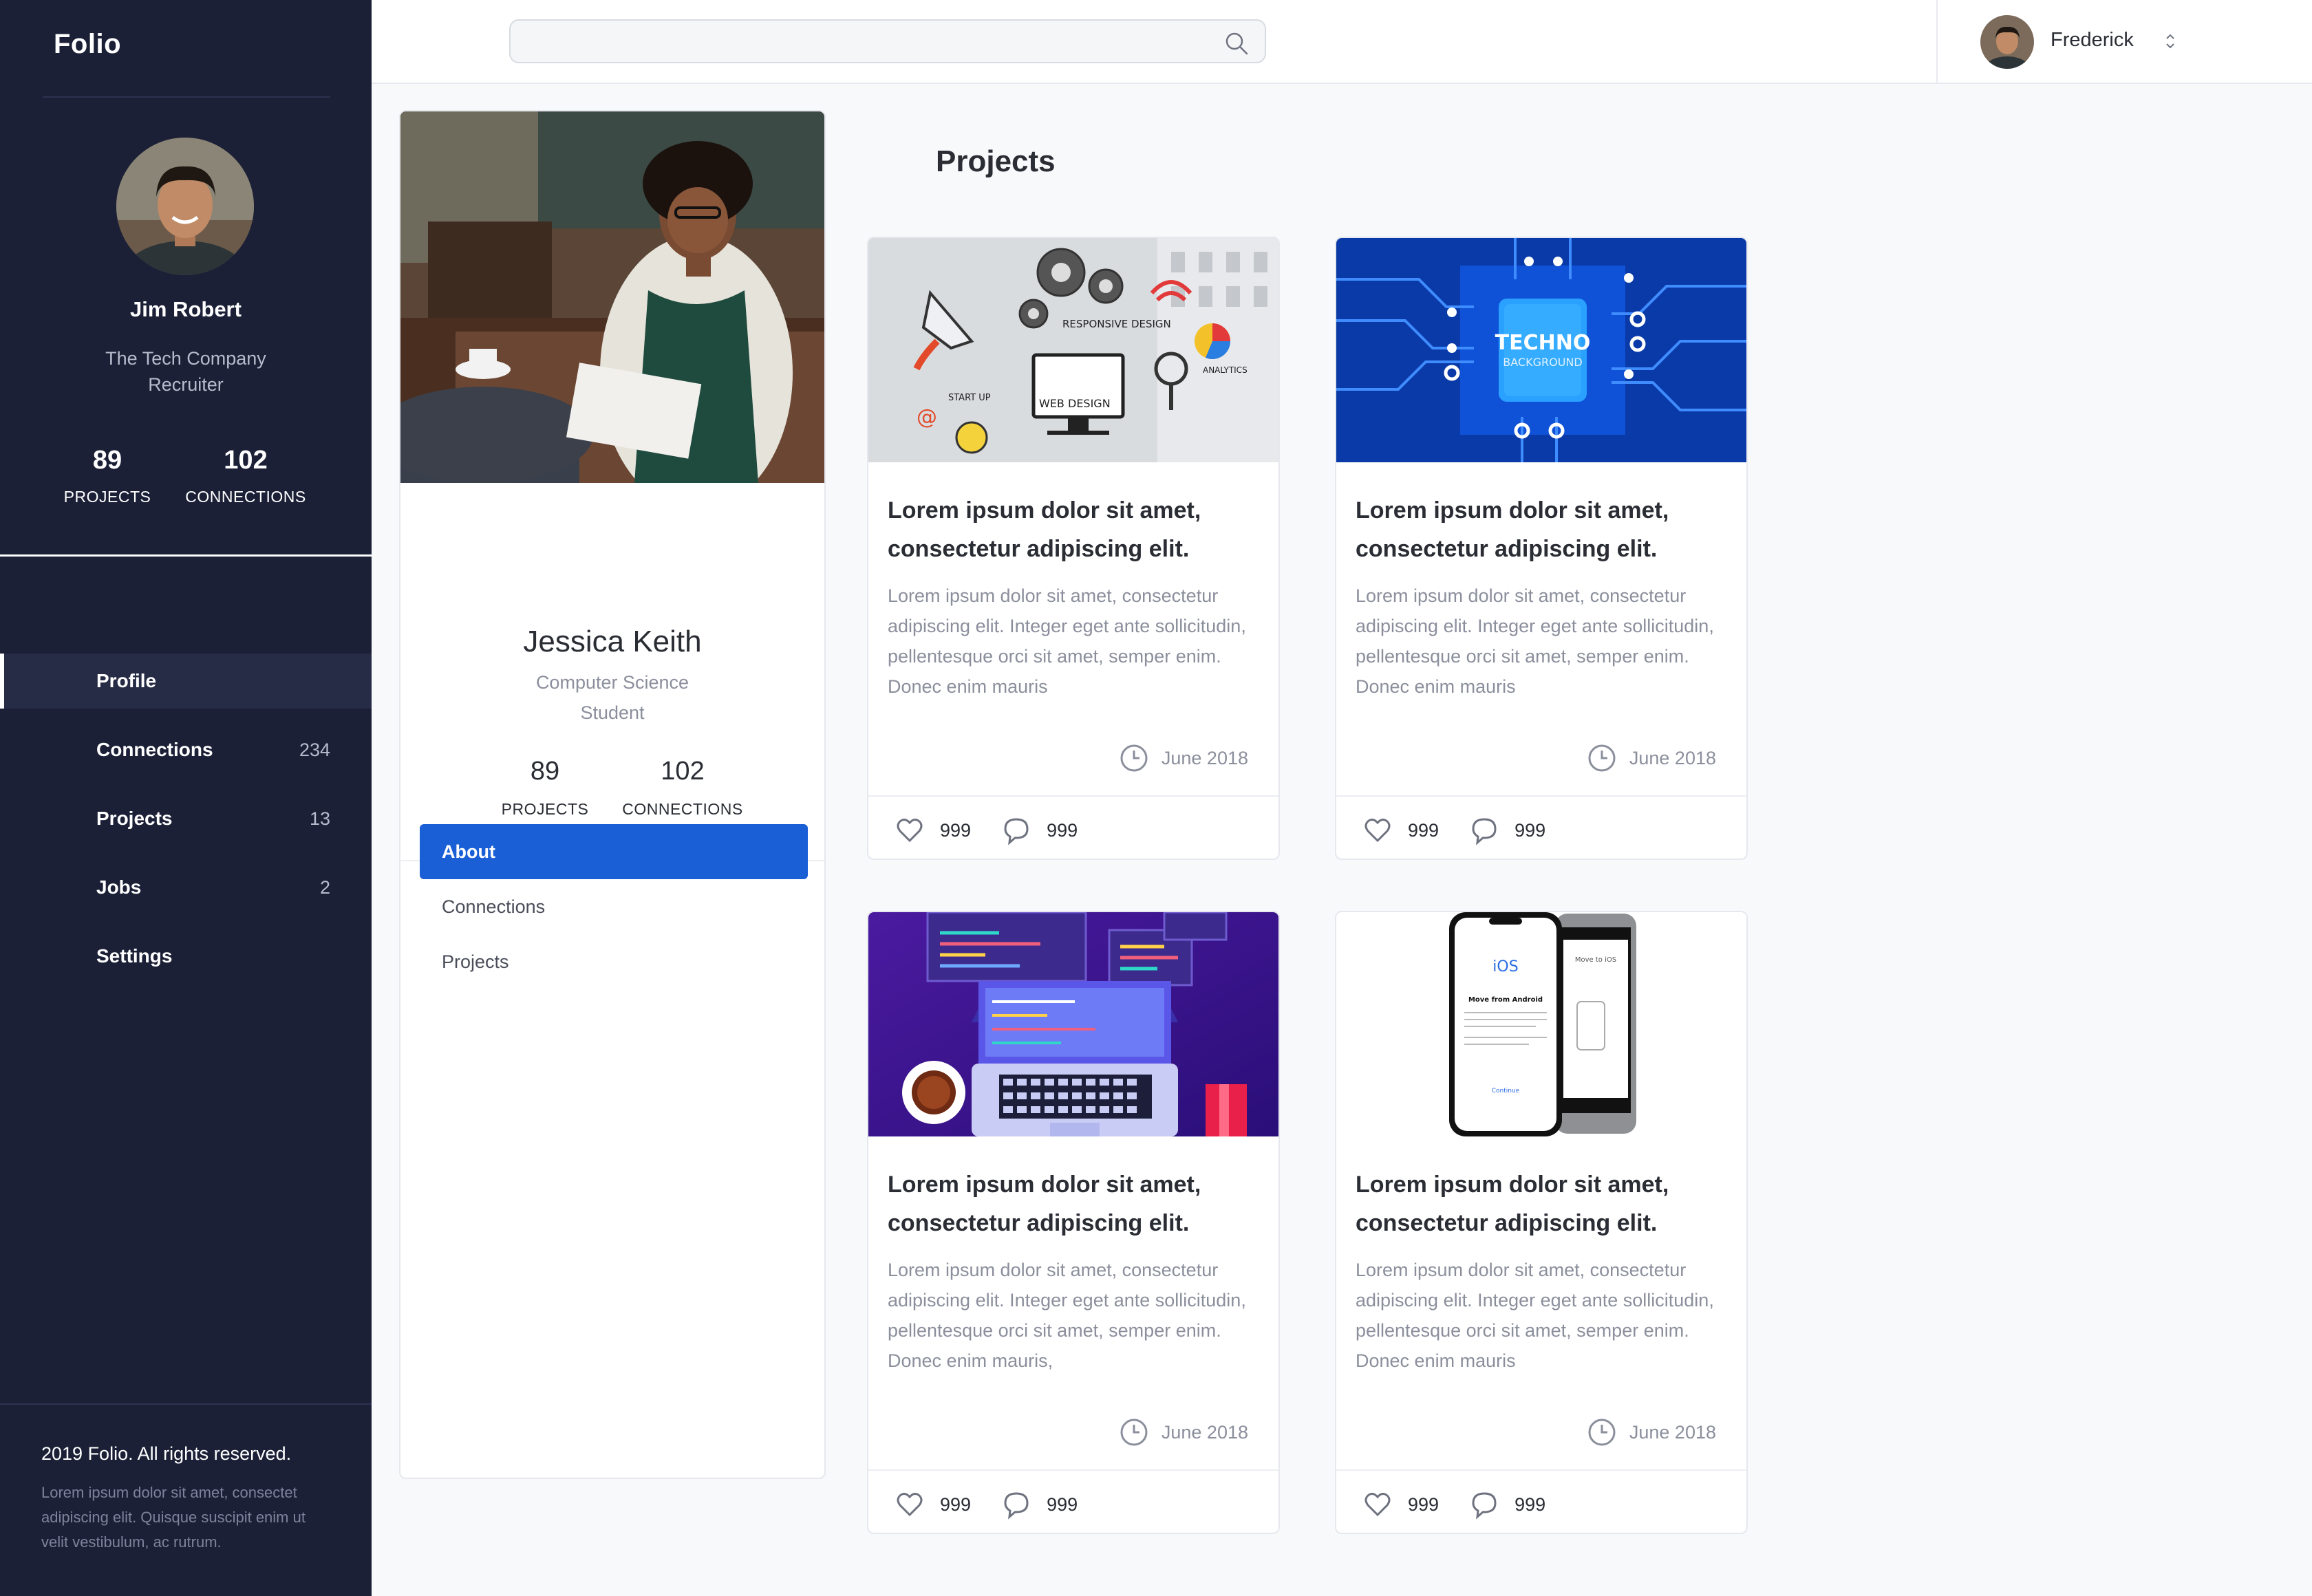  What do you see at coordinates (2170, 41) in the screenshot?
I see `chevron-up-down-icon` at bounding box center [2170, 41].